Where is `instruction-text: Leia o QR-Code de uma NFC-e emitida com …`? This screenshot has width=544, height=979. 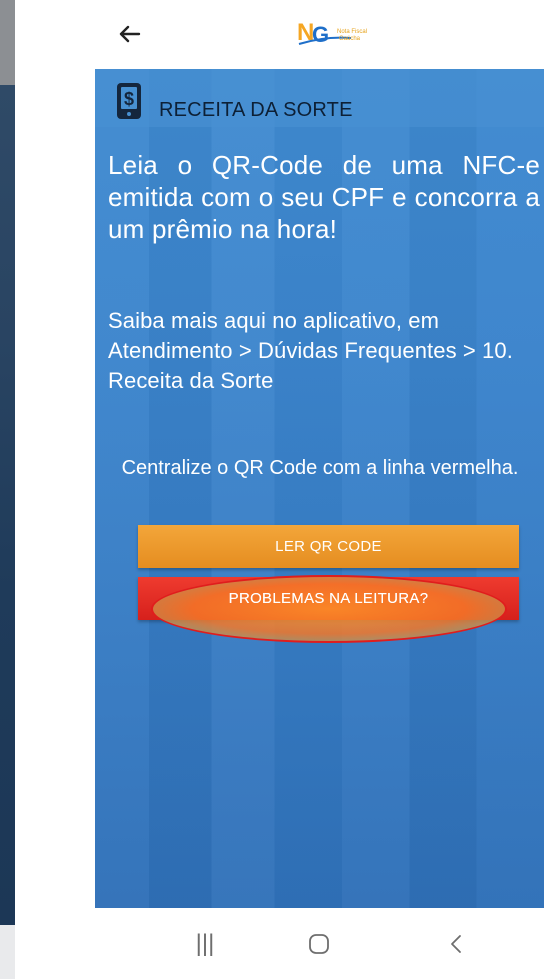
instruction-text: Leia o QR-Code de uma NFC-e emitida com … is located at coordinates (324, 197).